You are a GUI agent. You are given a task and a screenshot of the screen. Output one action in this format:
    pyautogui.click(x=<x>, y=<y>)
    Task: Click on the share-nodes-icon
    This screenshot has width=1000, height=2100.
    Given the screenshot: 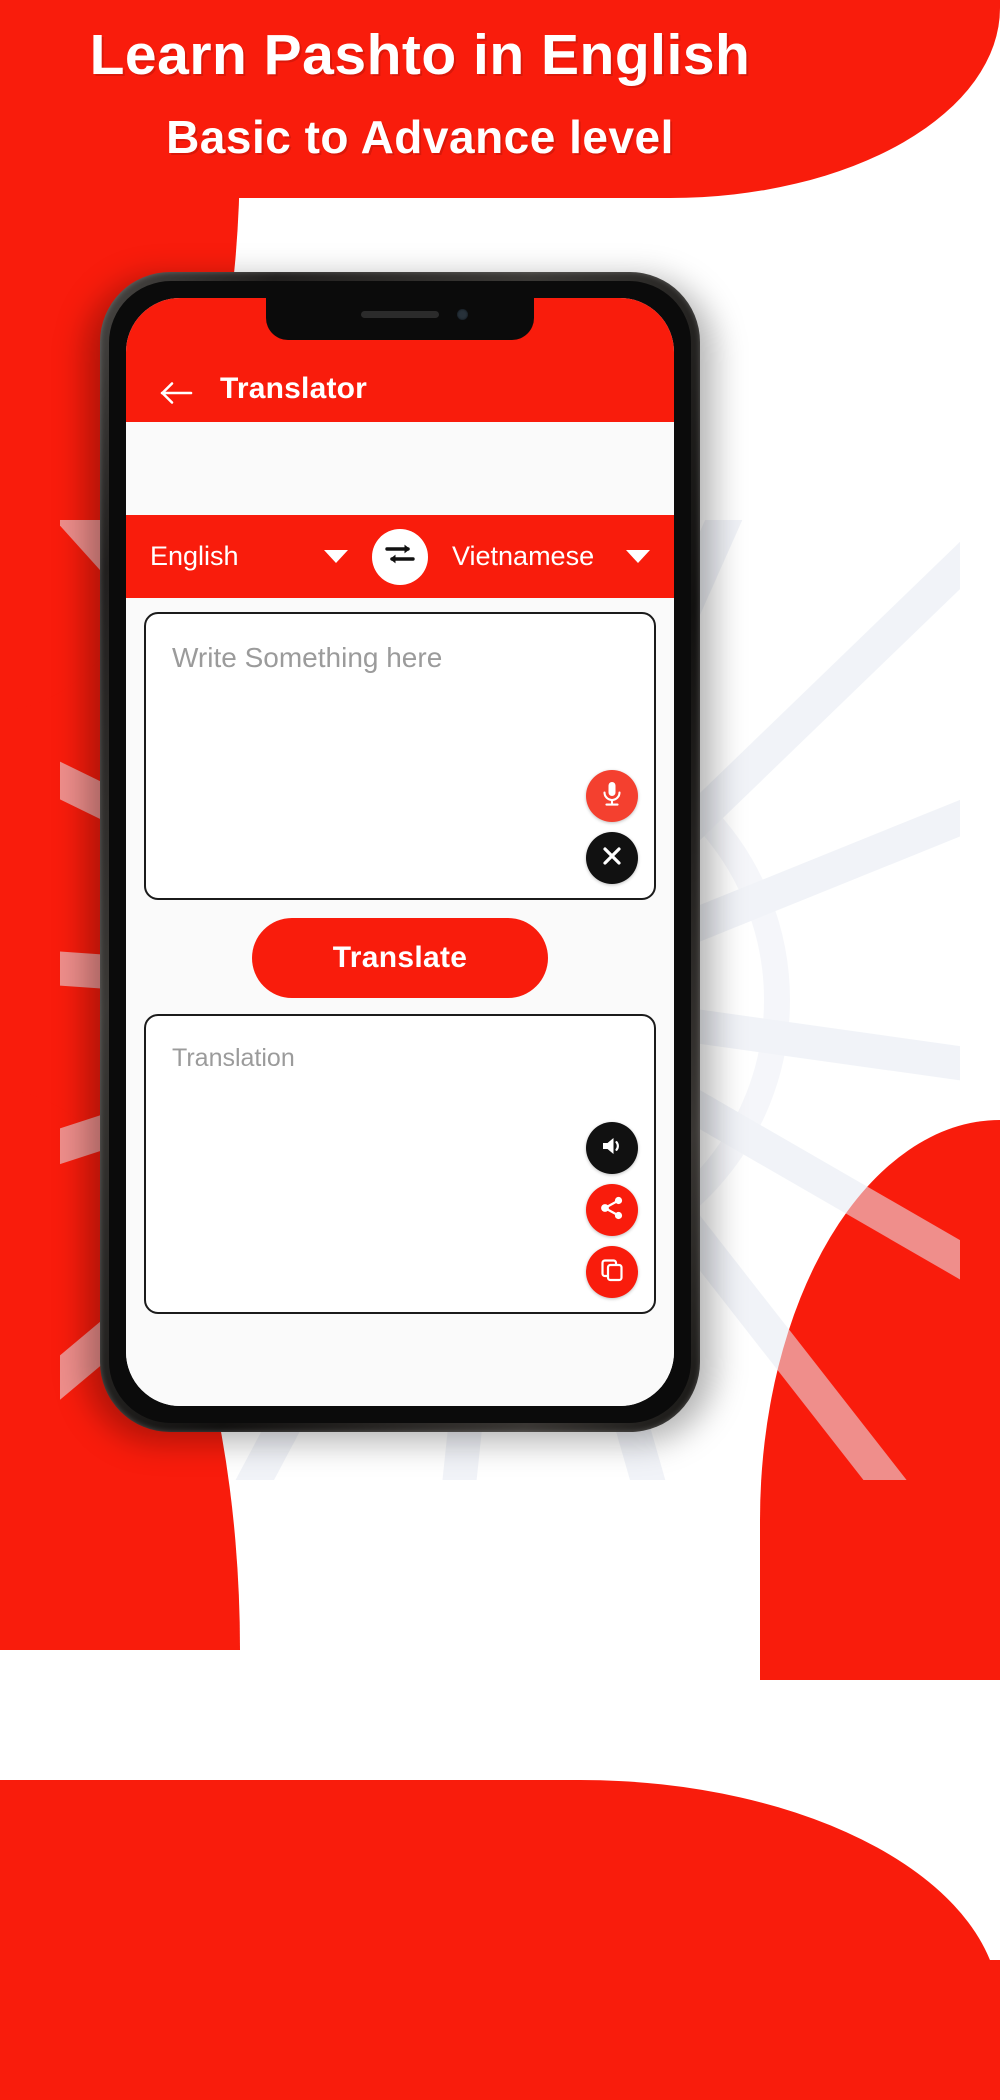 What is the action you would take?
    pyautogui.click(x=612, y=1210)
    